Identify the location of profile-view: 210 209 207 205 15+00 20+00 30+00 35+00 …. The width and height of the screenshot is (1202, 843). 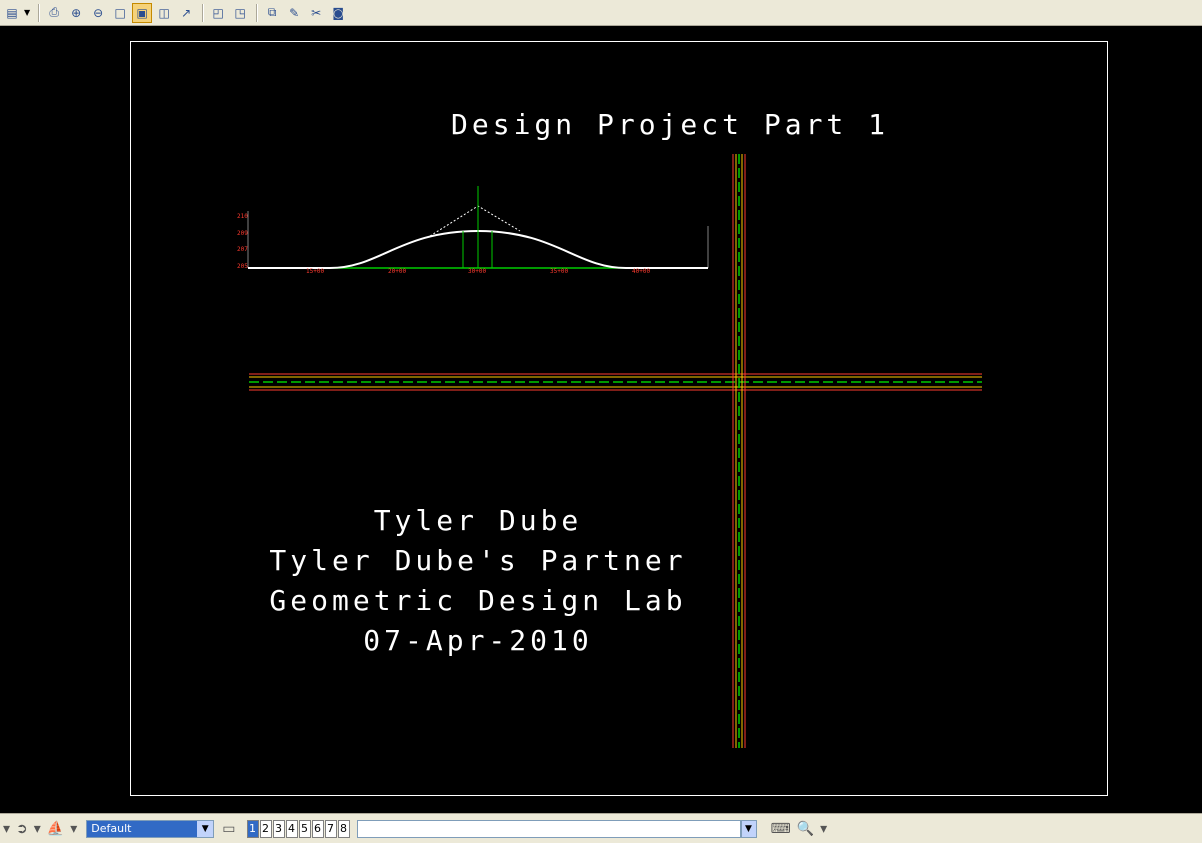
(473, 230).